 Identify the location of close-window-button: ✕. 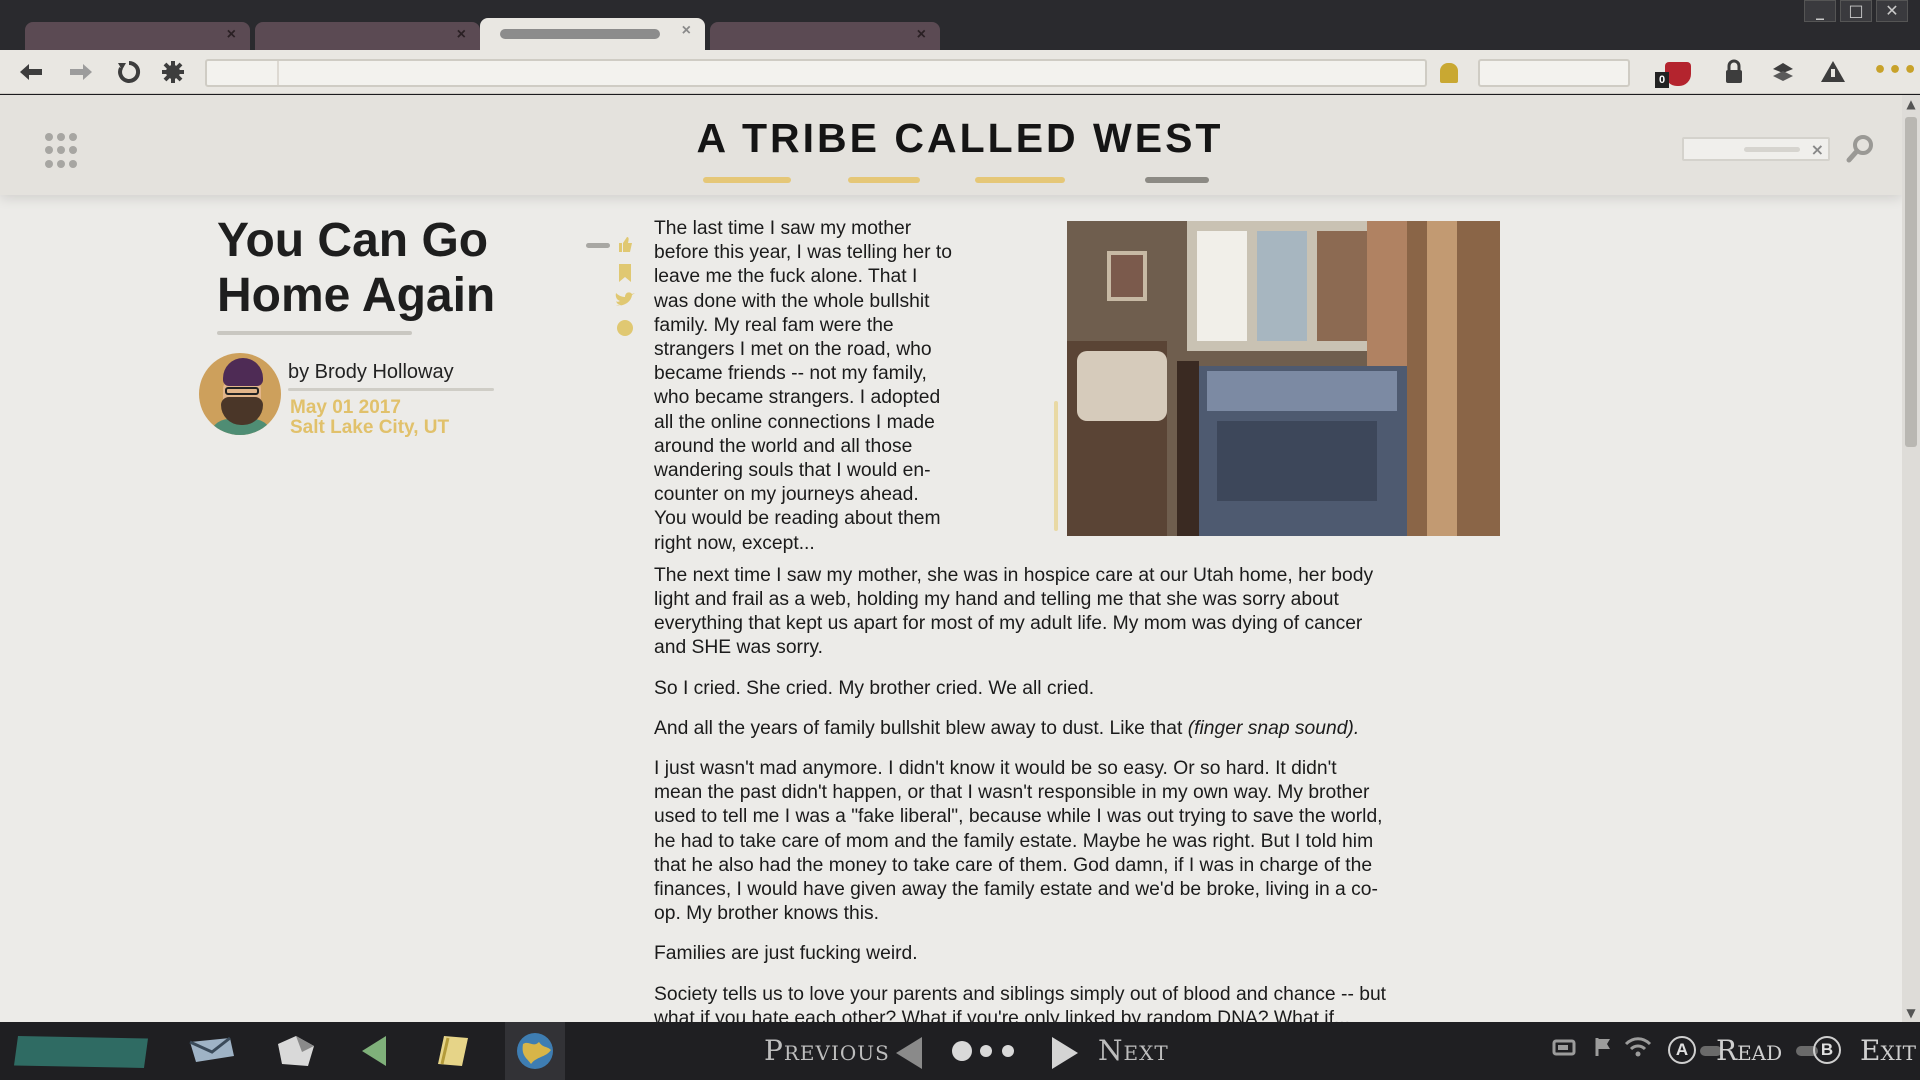
(1892, 11).